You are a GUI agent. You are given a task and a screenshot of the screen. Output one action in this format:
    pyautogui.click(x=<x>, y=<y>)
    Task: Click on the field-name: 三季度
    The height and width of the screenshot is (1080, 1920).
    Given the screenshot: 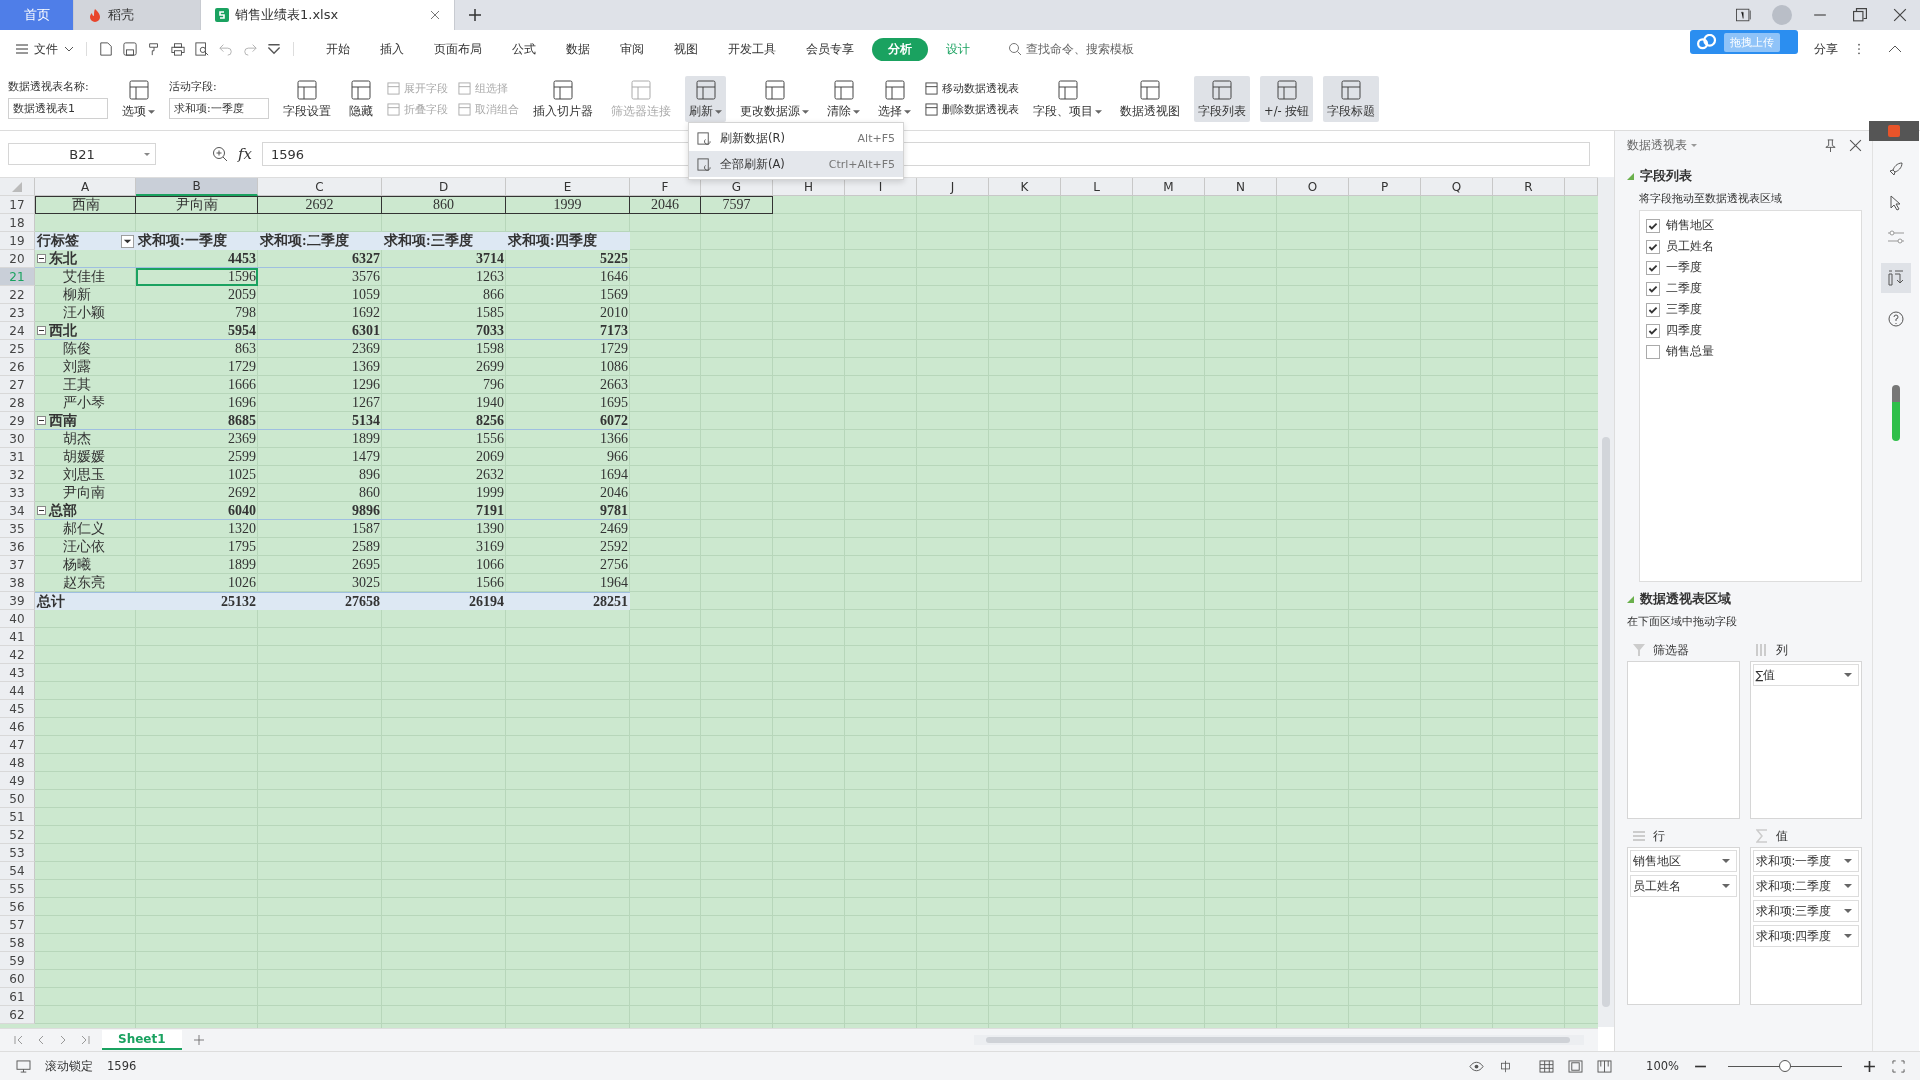 What is the action you would take?
    pyautogui.click(x=1684, y=309)
    